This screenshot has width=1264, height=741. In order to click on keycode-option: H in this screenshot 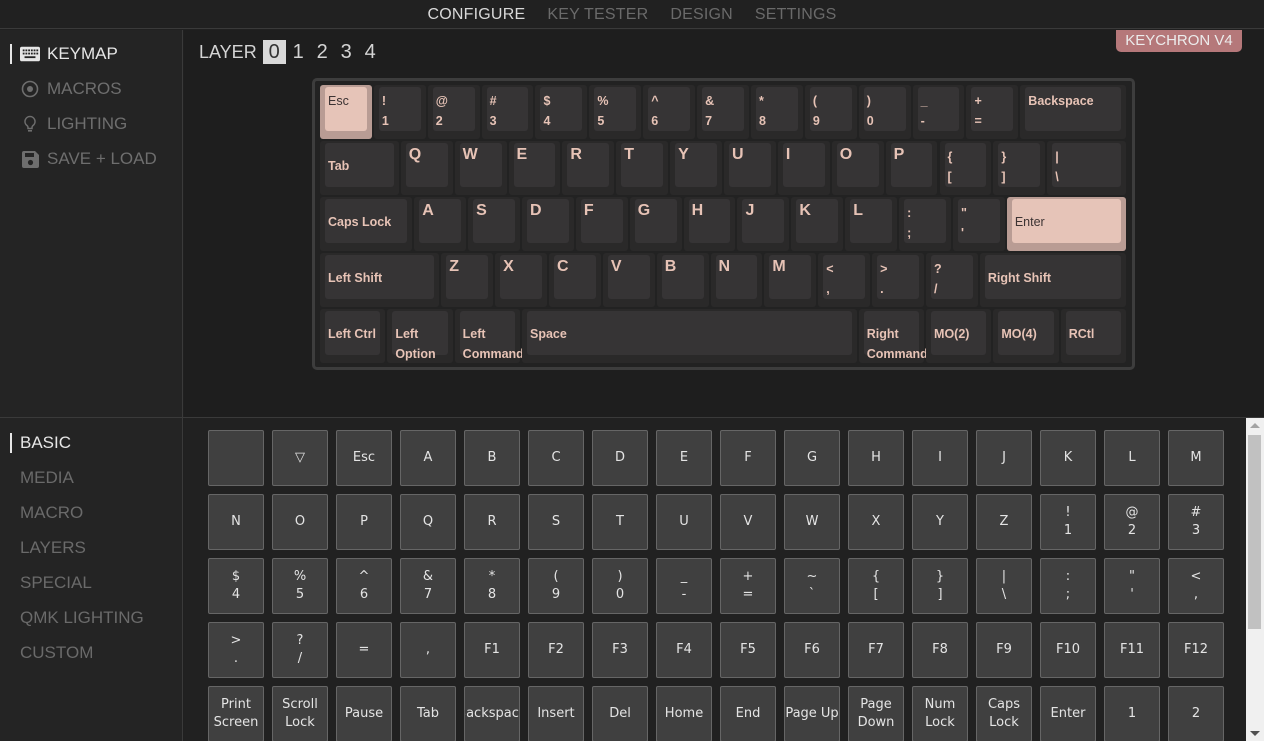, I will do `click(876, 458)`.